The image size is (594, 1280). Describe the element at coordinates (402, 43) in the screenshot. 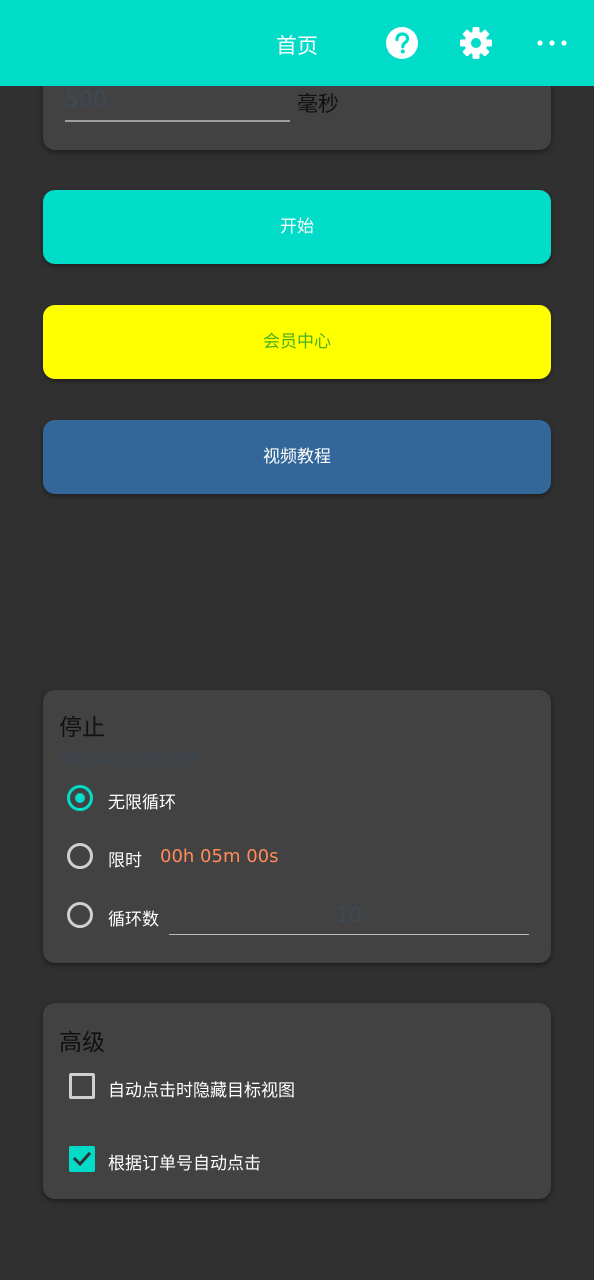

I see `help-icon` at that location.